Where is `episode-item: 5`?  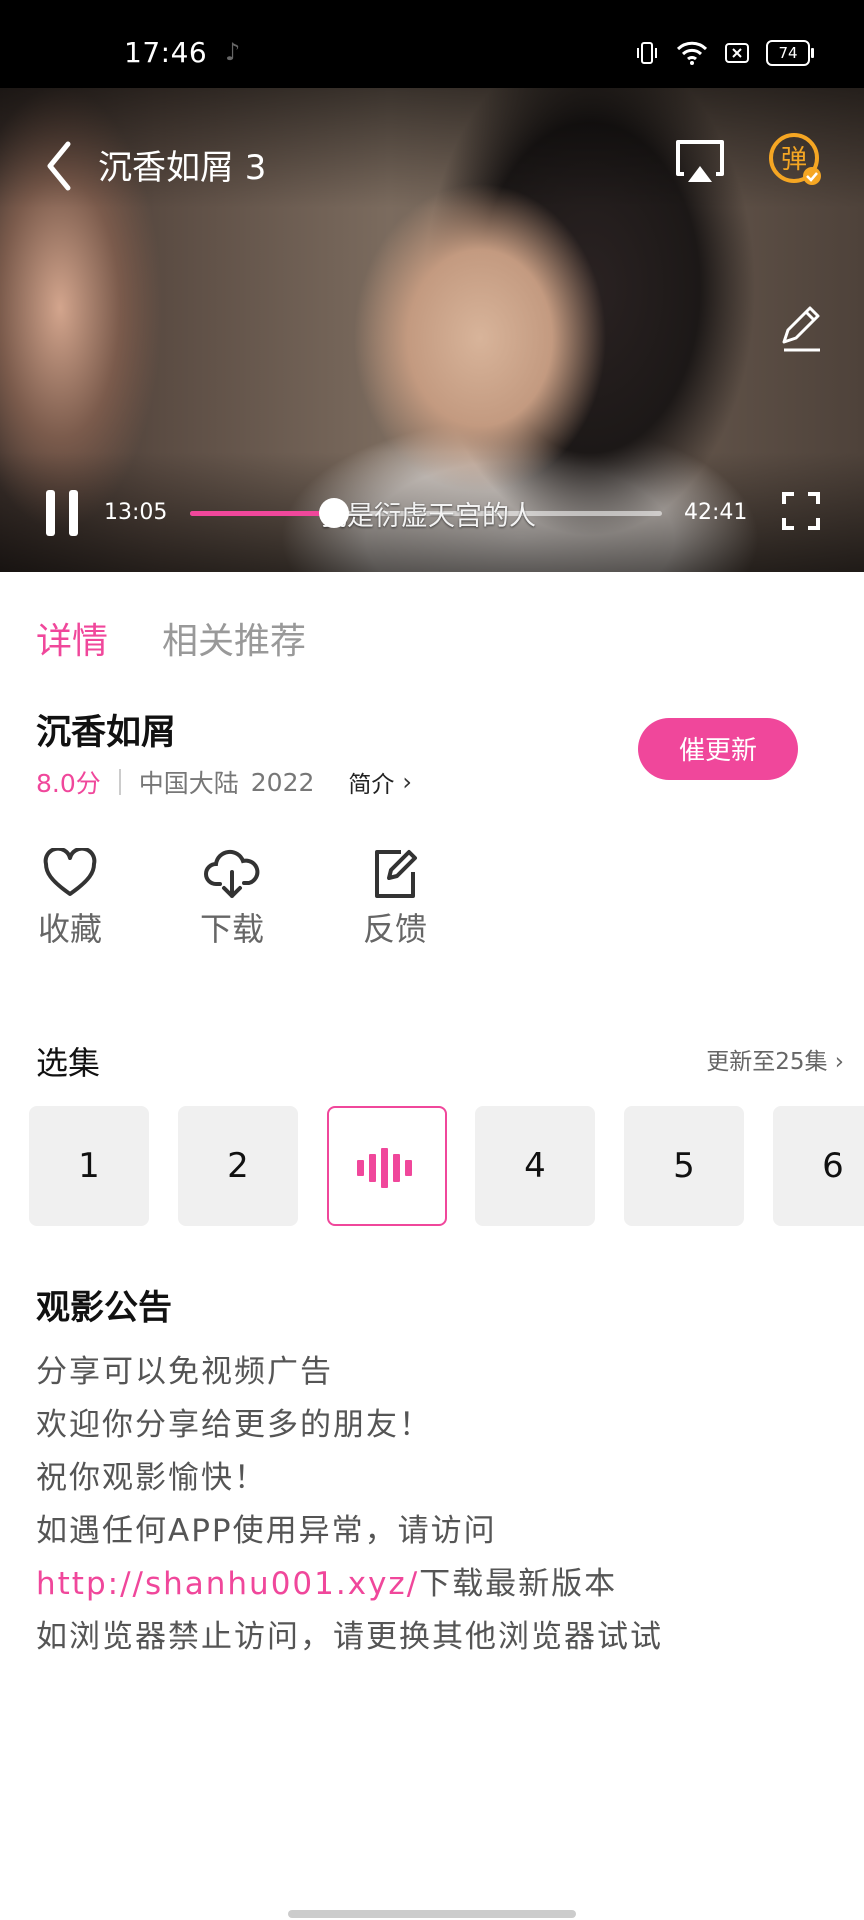 episode-item: 5 is located at coordinates (684, 1166).